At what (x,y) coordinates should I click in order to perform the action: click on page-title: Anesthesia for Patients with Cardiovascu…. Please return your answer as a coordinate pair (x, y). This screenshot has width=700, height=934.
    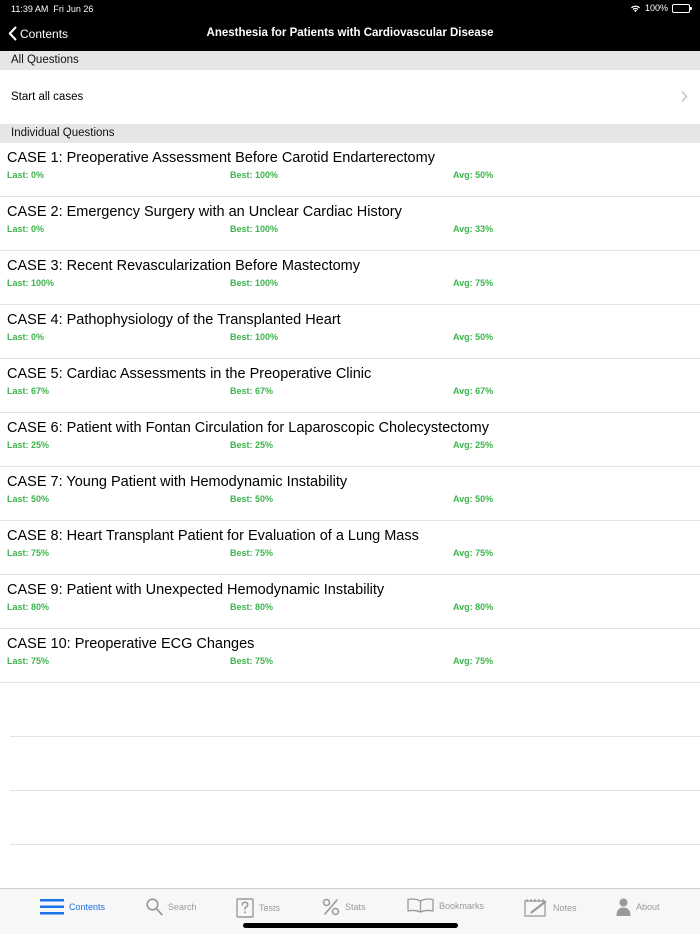
    Looking at the image, I should click on (350, 33).